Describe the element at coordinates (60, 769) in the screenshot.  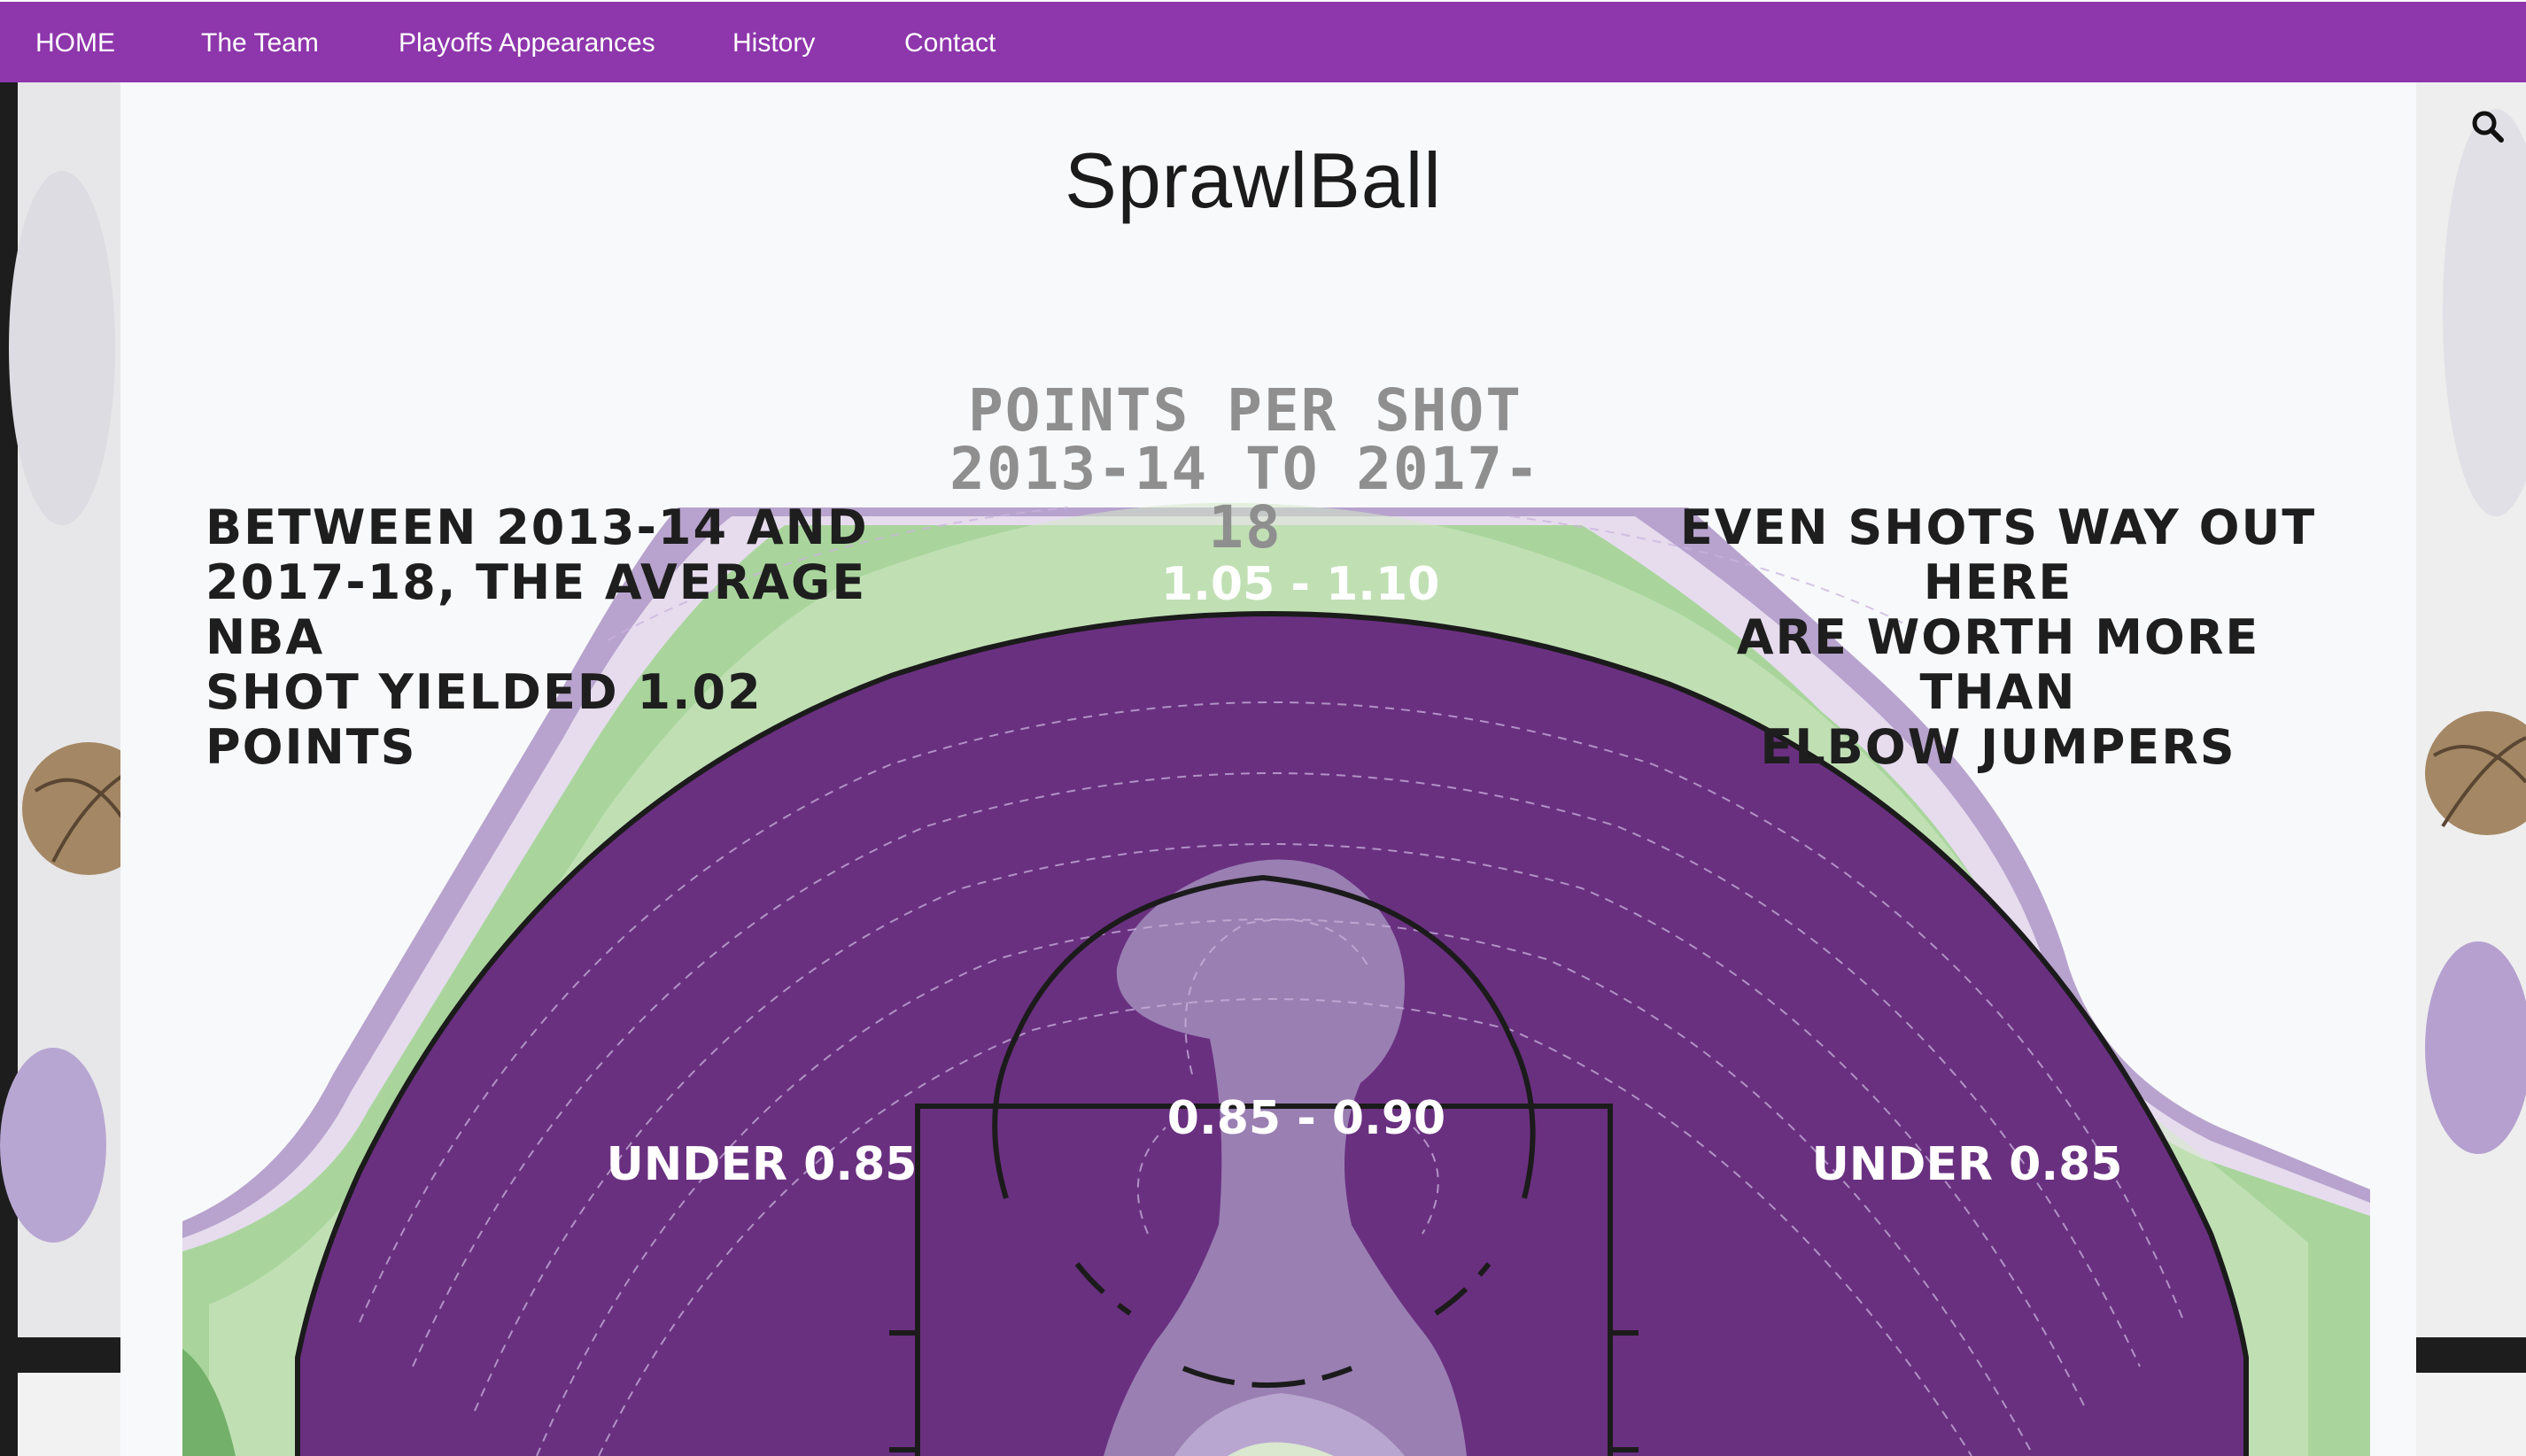
I see `left-background-photo` at that location.